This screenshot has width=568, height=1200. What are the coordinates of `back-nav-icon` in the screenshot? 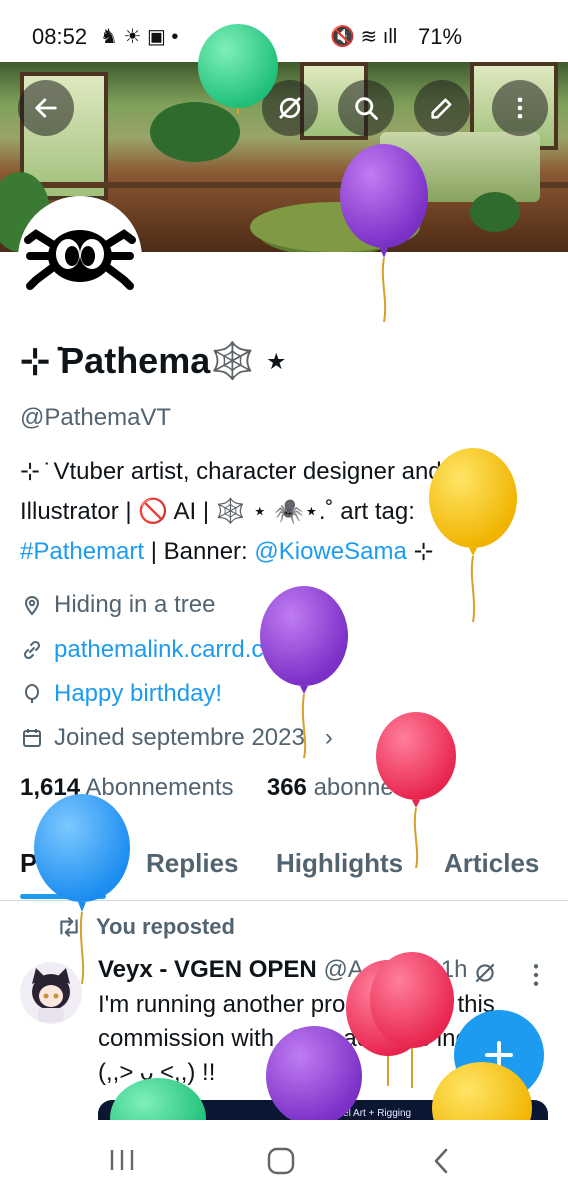 It's located at (441, 1161).